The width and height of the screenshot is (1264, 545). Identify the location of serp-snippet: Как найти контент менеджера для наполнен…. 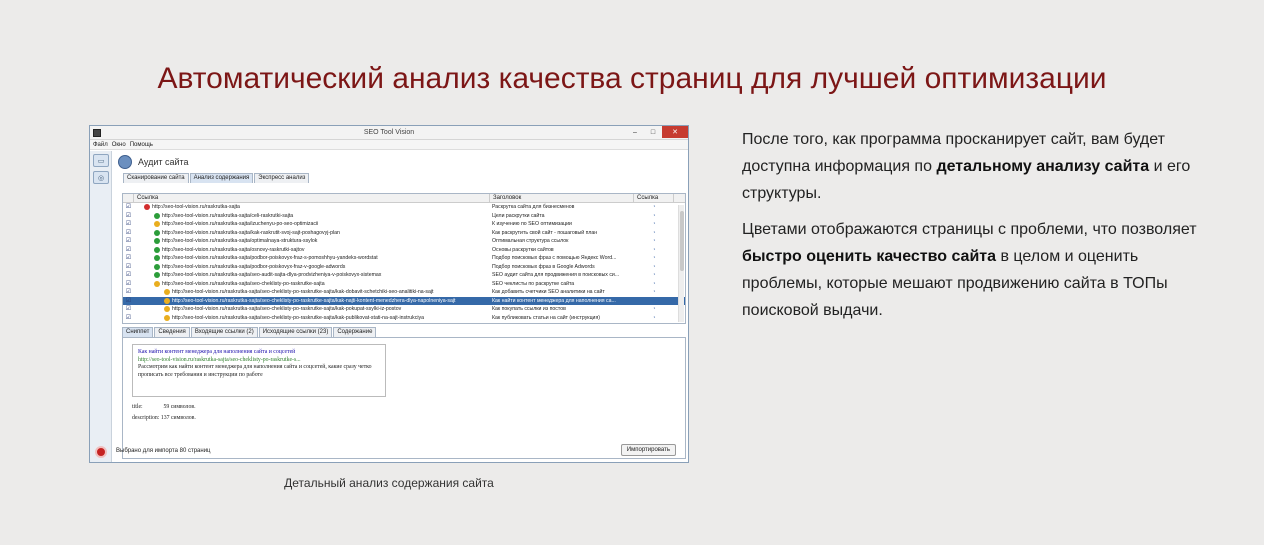
(259, 370).